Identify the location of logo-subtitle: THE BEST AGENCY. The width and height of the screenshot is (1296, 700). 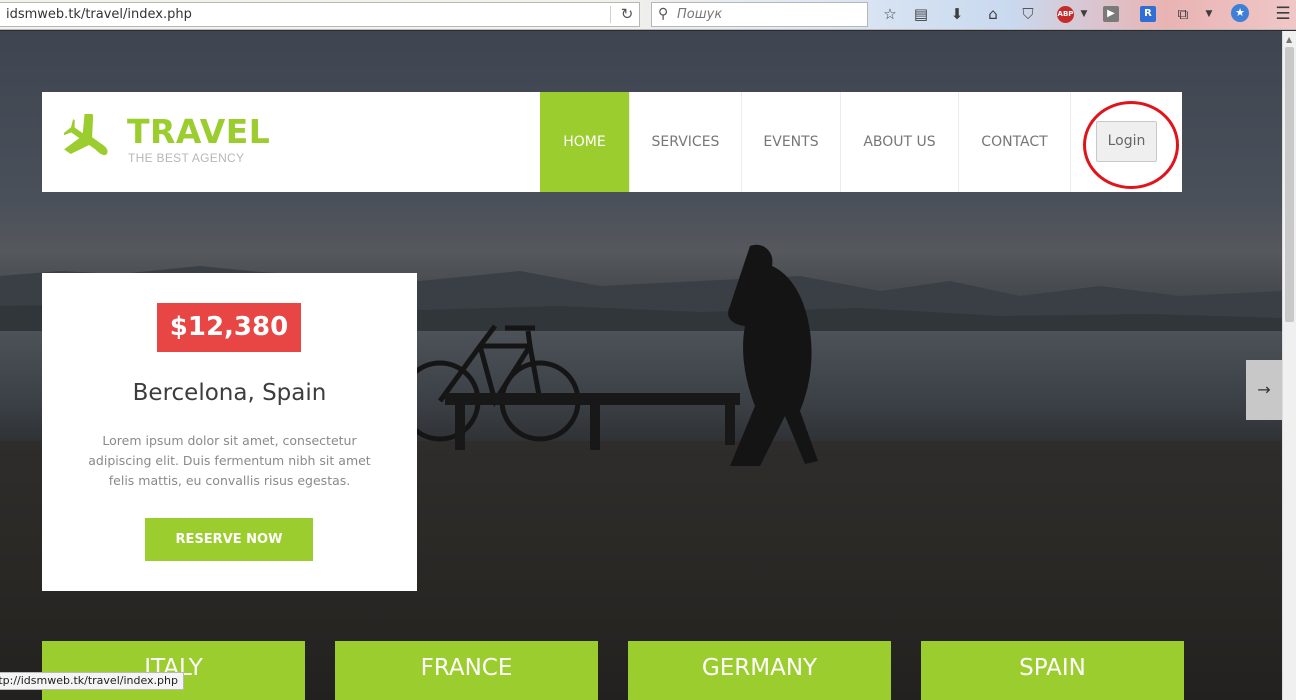
(186, 158).